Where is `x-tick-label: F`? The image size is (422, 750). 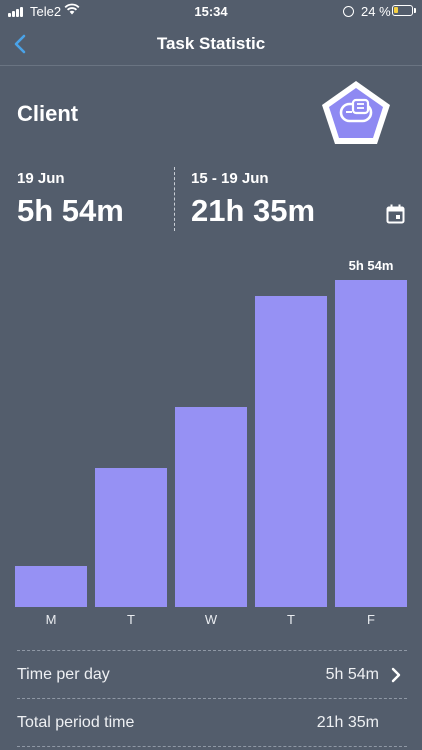 x-tick-label: F is located at coordinates (371, 619).